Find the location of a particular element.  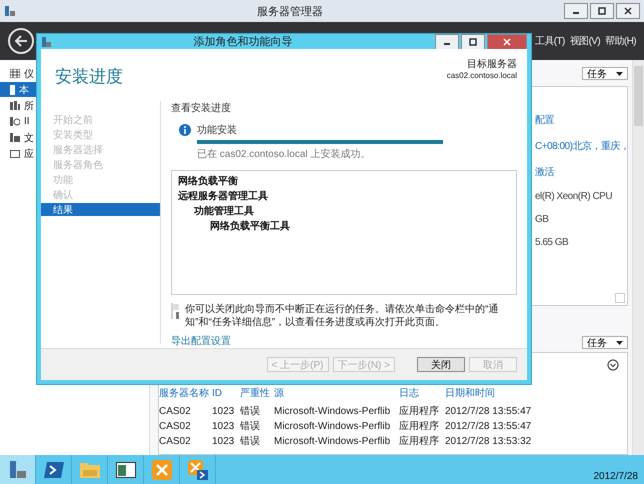

property-value: el(R) Xeon(R) CPU is located at coordinates (573, 196).